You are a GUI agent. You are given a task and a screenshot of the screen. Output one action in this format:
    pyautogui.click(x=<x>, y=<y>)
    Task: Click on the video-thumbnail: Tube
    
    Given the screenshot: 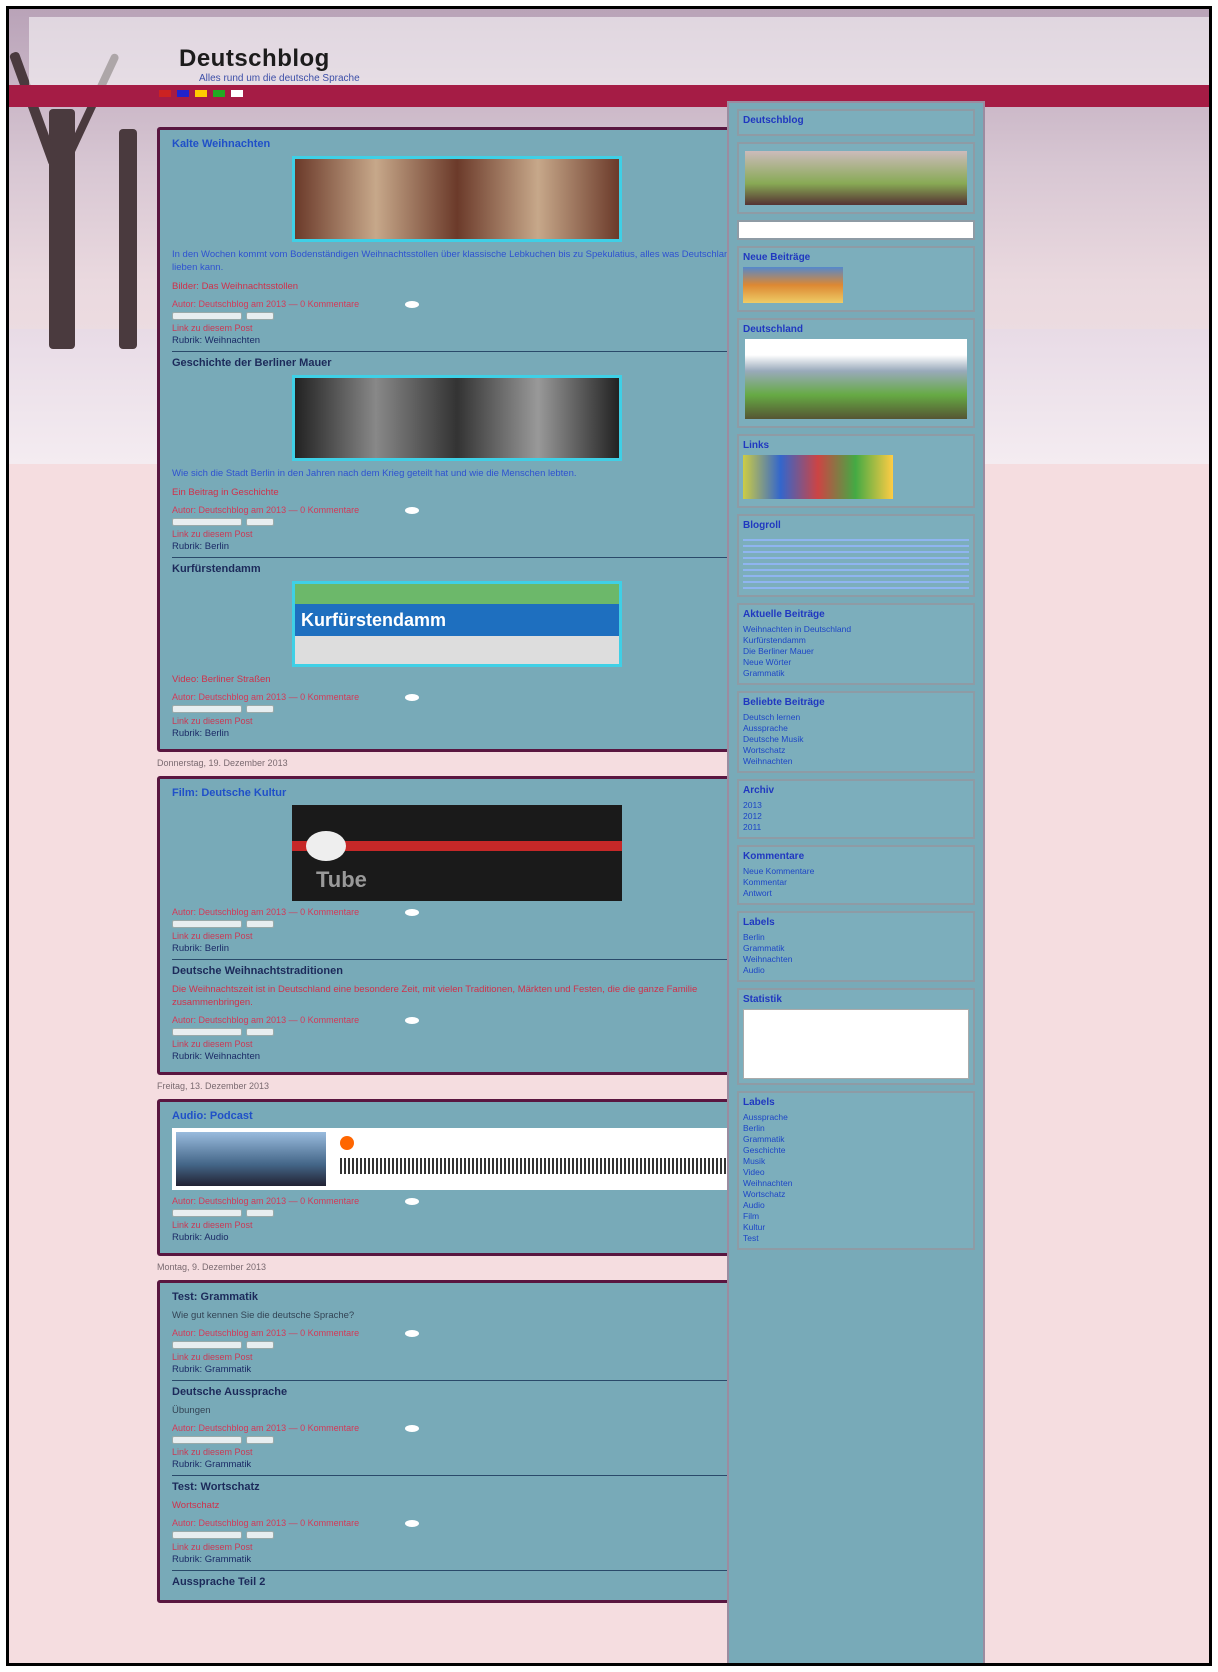 What is the action you would take?
    pyautogui.click(x=457, y=853)
    